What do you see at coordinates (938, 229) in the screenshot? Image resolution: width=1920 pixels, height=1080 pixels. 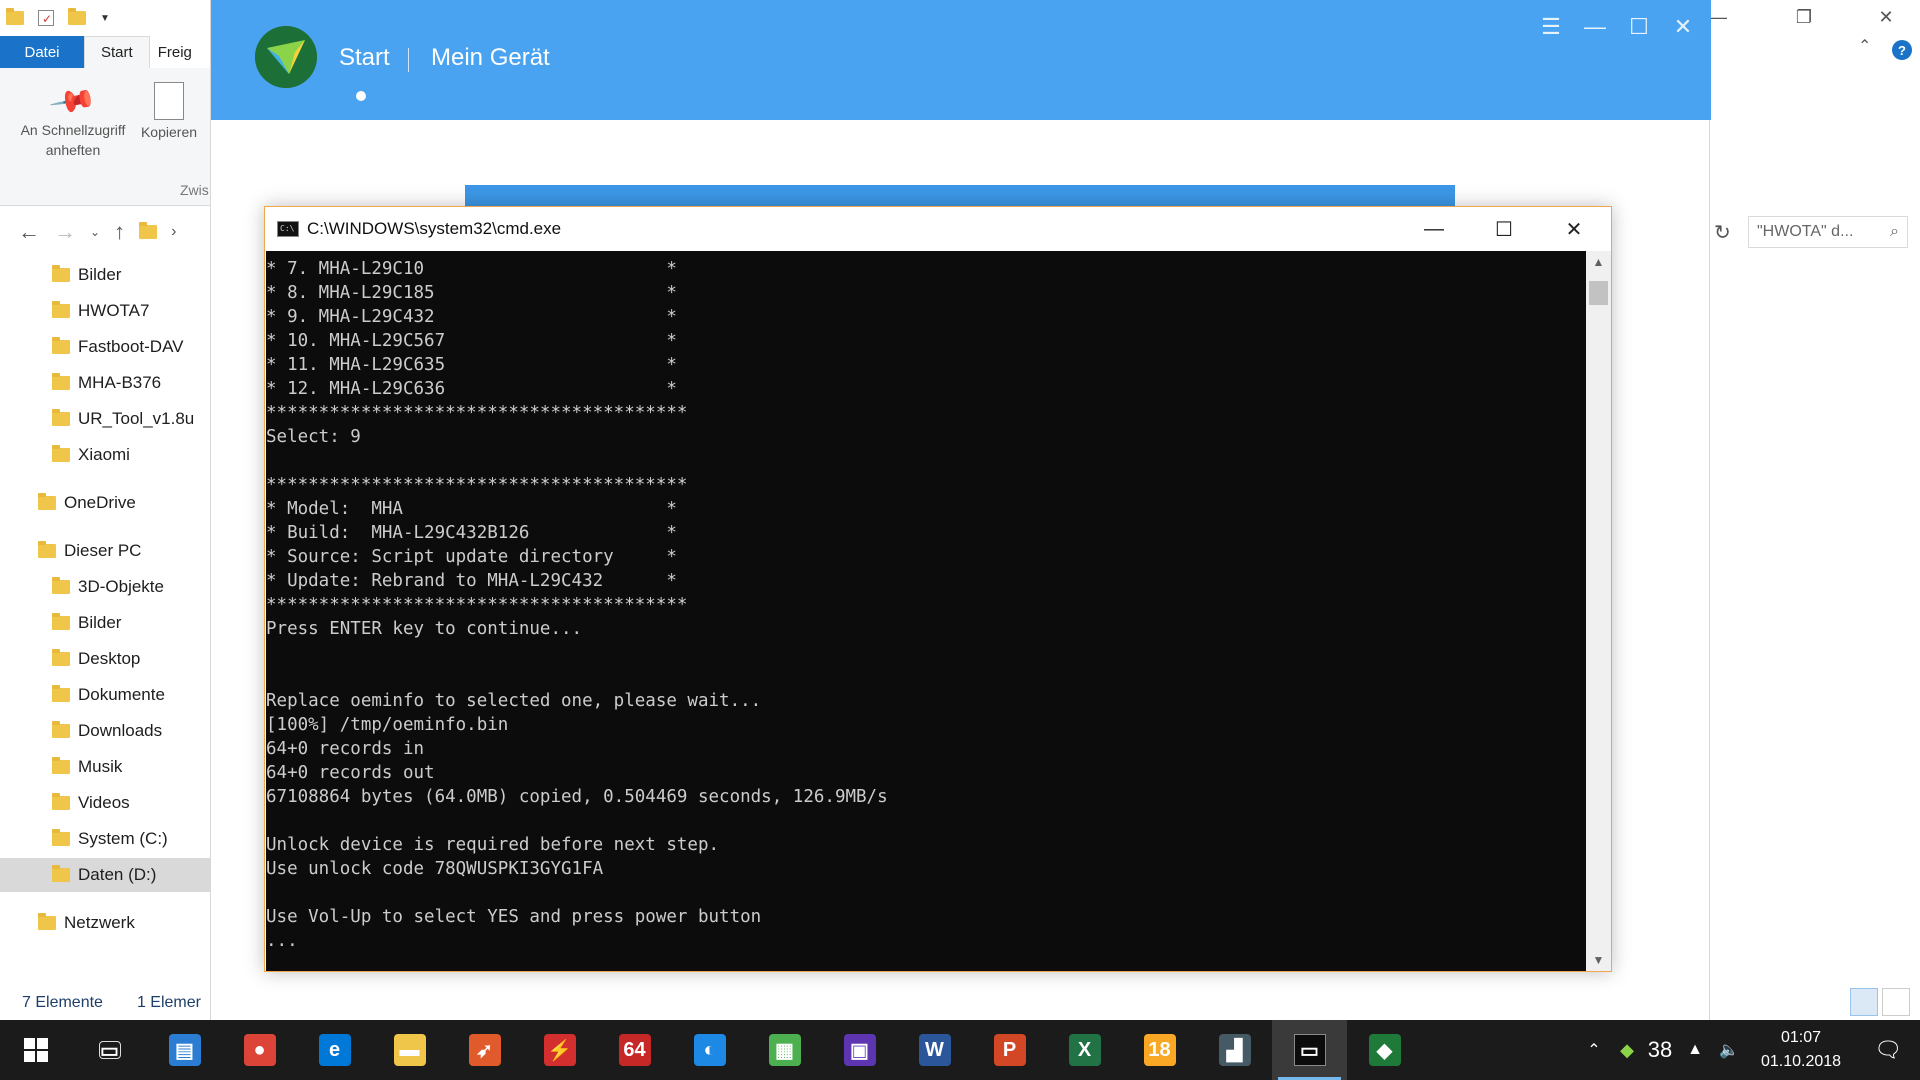 I see `cmd-titlebar: C:\ C:\WINDOWS\system32\cmd.exe — ☐ ✕` at bounding box center [938, 229].